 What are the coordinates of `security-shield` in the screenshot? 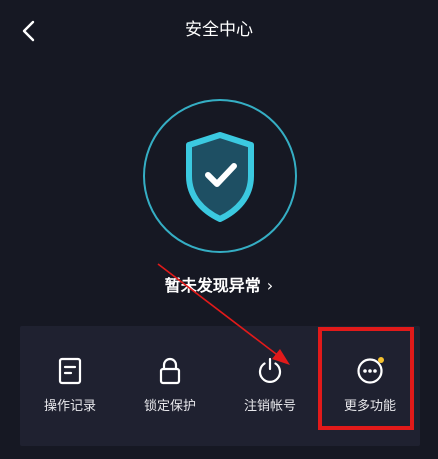 It's located at (220, 176).